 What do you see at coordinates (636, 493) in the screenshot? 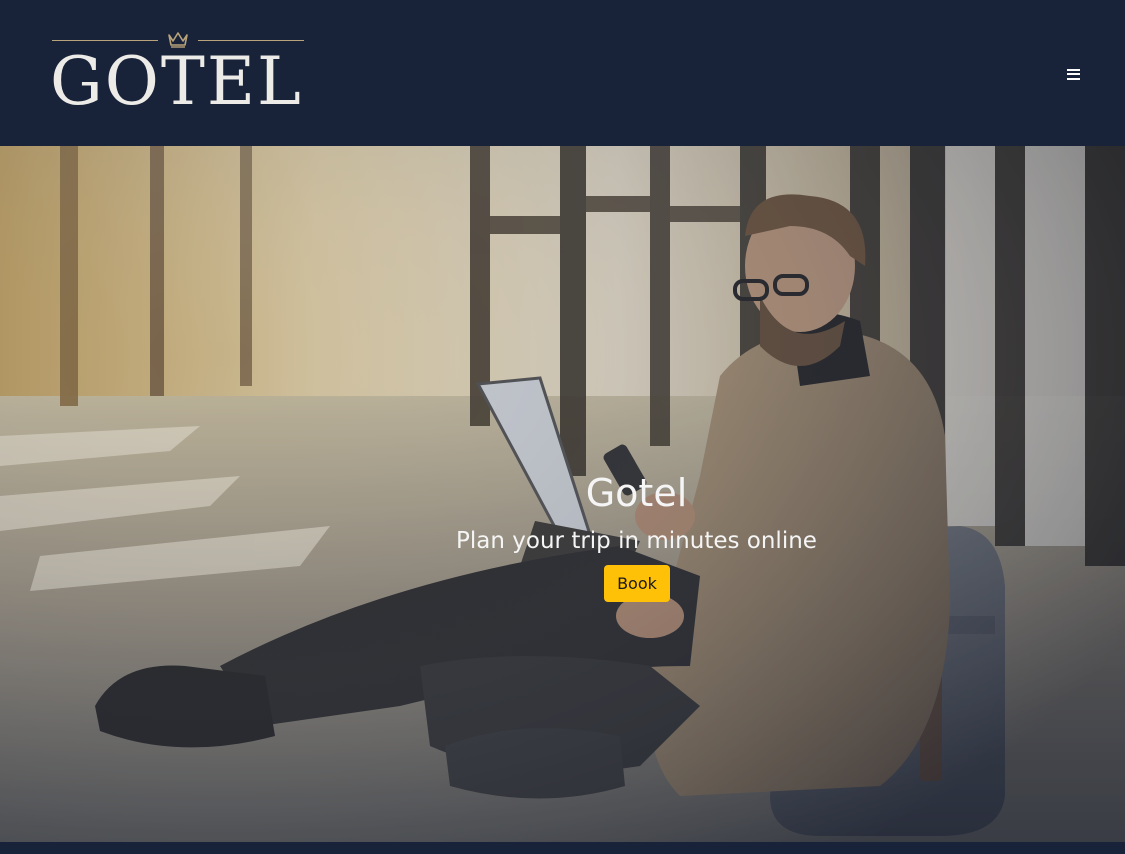
I see `hero-title: Gotel` at bounding box center [636, 493].